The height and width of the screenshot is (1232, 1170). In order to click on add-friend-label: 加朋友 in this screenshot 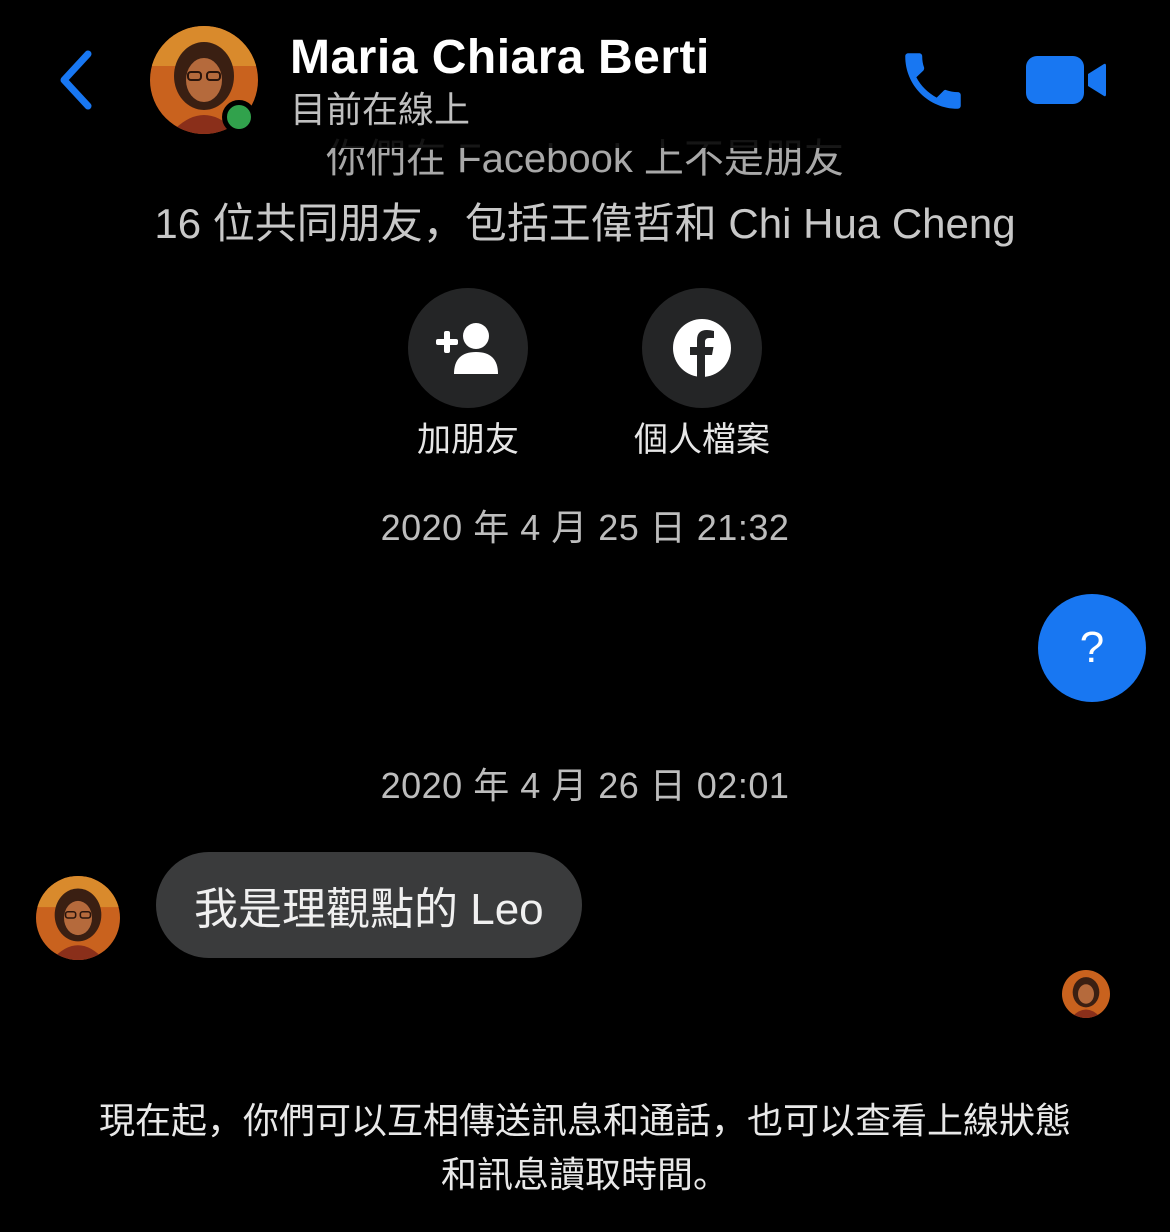, I will do `click(468, 440)`.